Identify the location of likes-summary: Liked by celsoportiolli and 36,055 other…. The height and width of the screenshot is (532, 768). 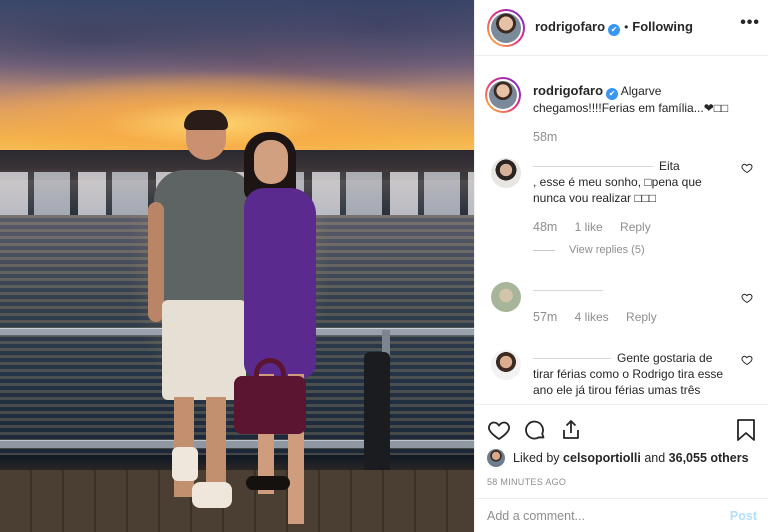
(622, 458).